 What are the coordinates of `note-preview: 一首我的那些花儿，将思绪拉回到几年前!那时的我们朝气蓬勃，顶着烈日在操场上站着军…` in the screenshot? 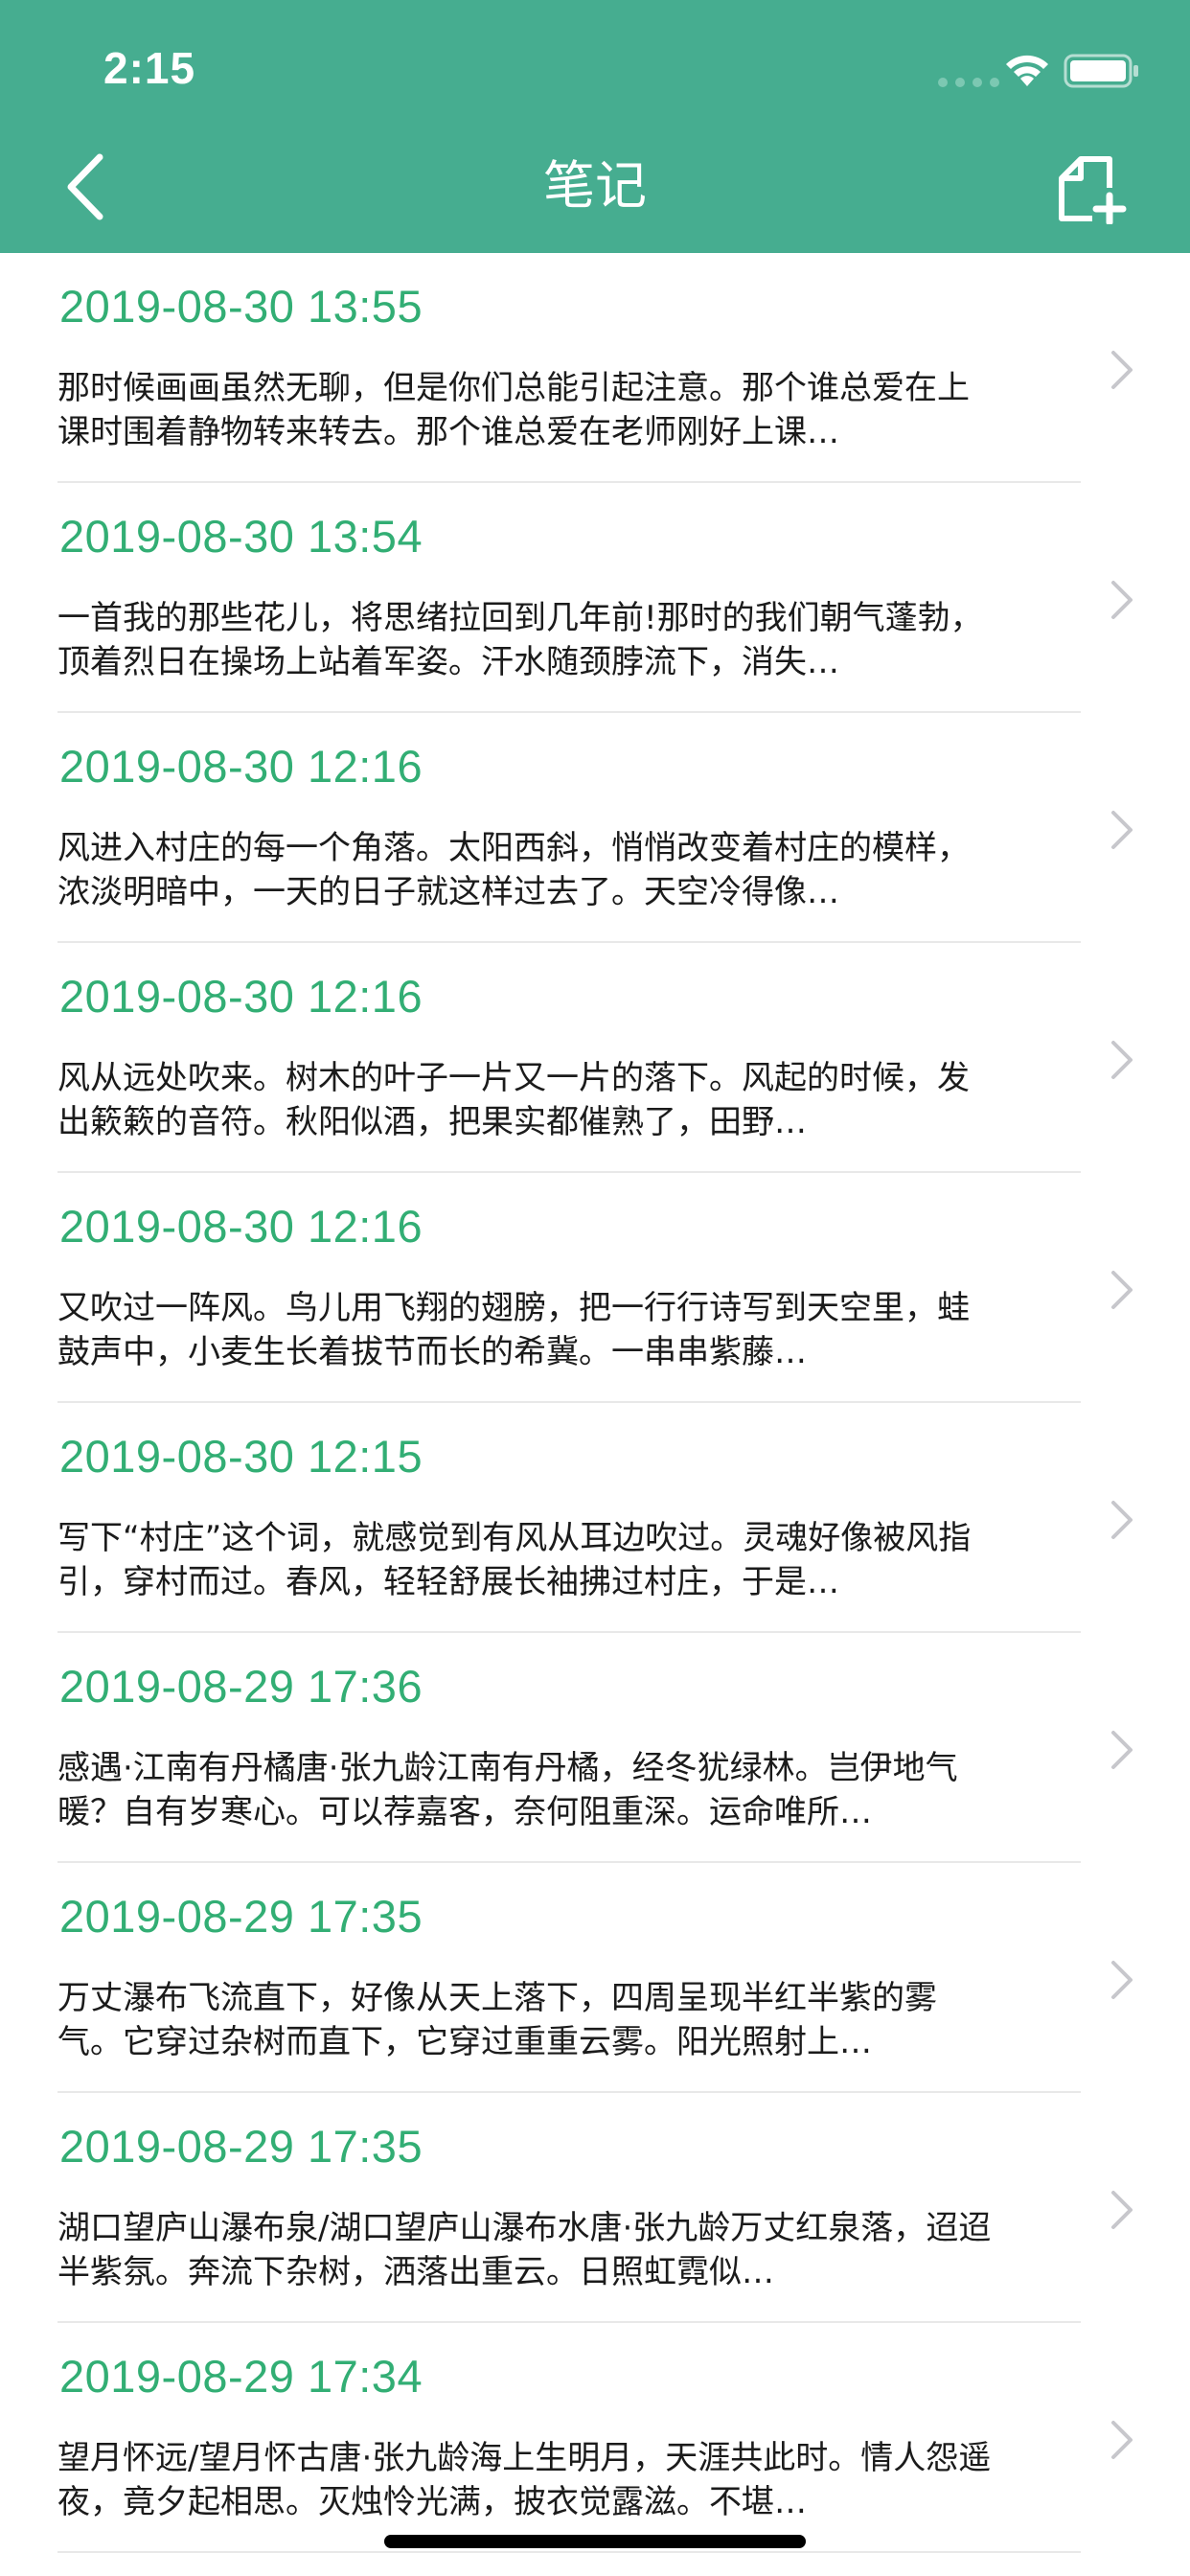 It's located at (520, 640).